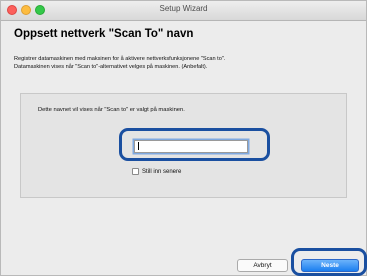 The image size is (367, 276). I want to click on title-bar: Setup Wizard, so click(183, 11).